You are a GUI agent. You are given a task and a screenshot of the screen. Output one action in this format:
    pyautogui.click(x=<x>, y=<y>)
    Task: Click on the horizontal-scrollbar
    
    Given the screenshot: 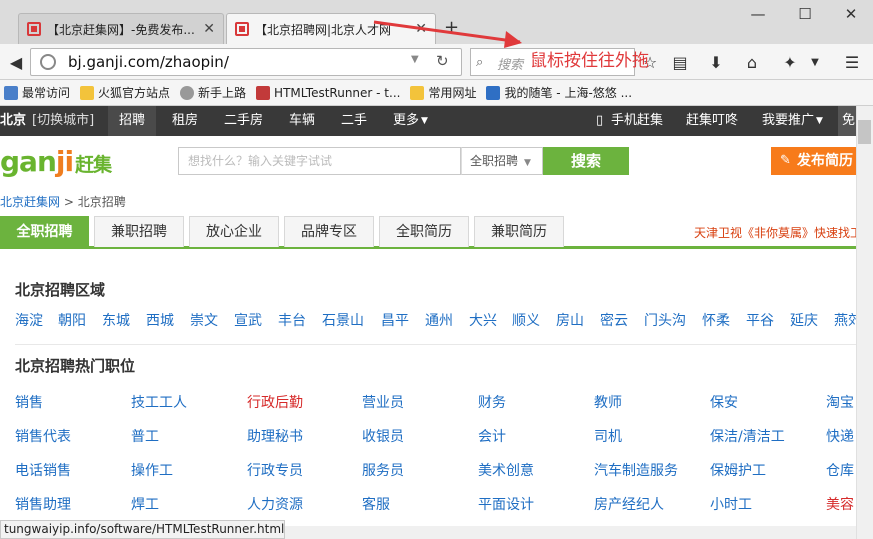 What is the action you would take?
    pyautogui.click(x=570, y=532)
    